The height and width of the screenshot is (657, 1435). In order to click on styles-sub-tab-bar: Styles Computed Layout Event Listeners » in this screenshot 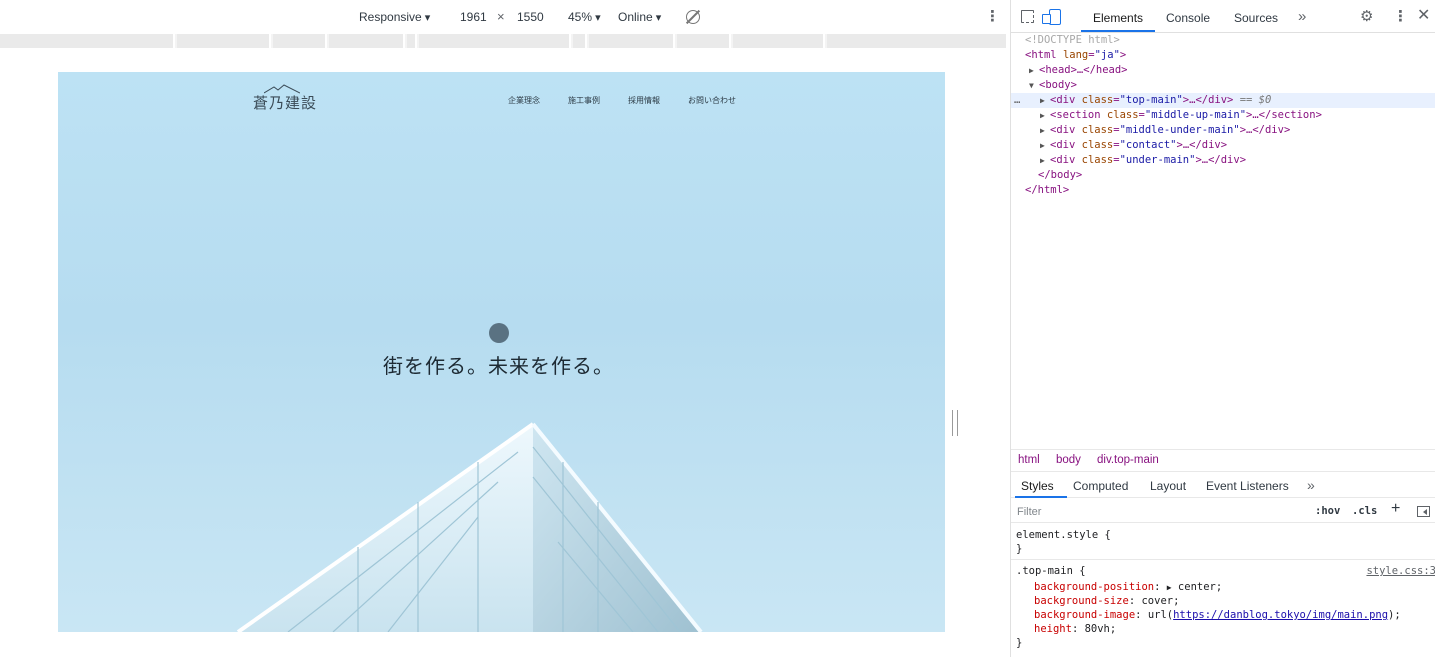, I will do `click(1223, 484)`.